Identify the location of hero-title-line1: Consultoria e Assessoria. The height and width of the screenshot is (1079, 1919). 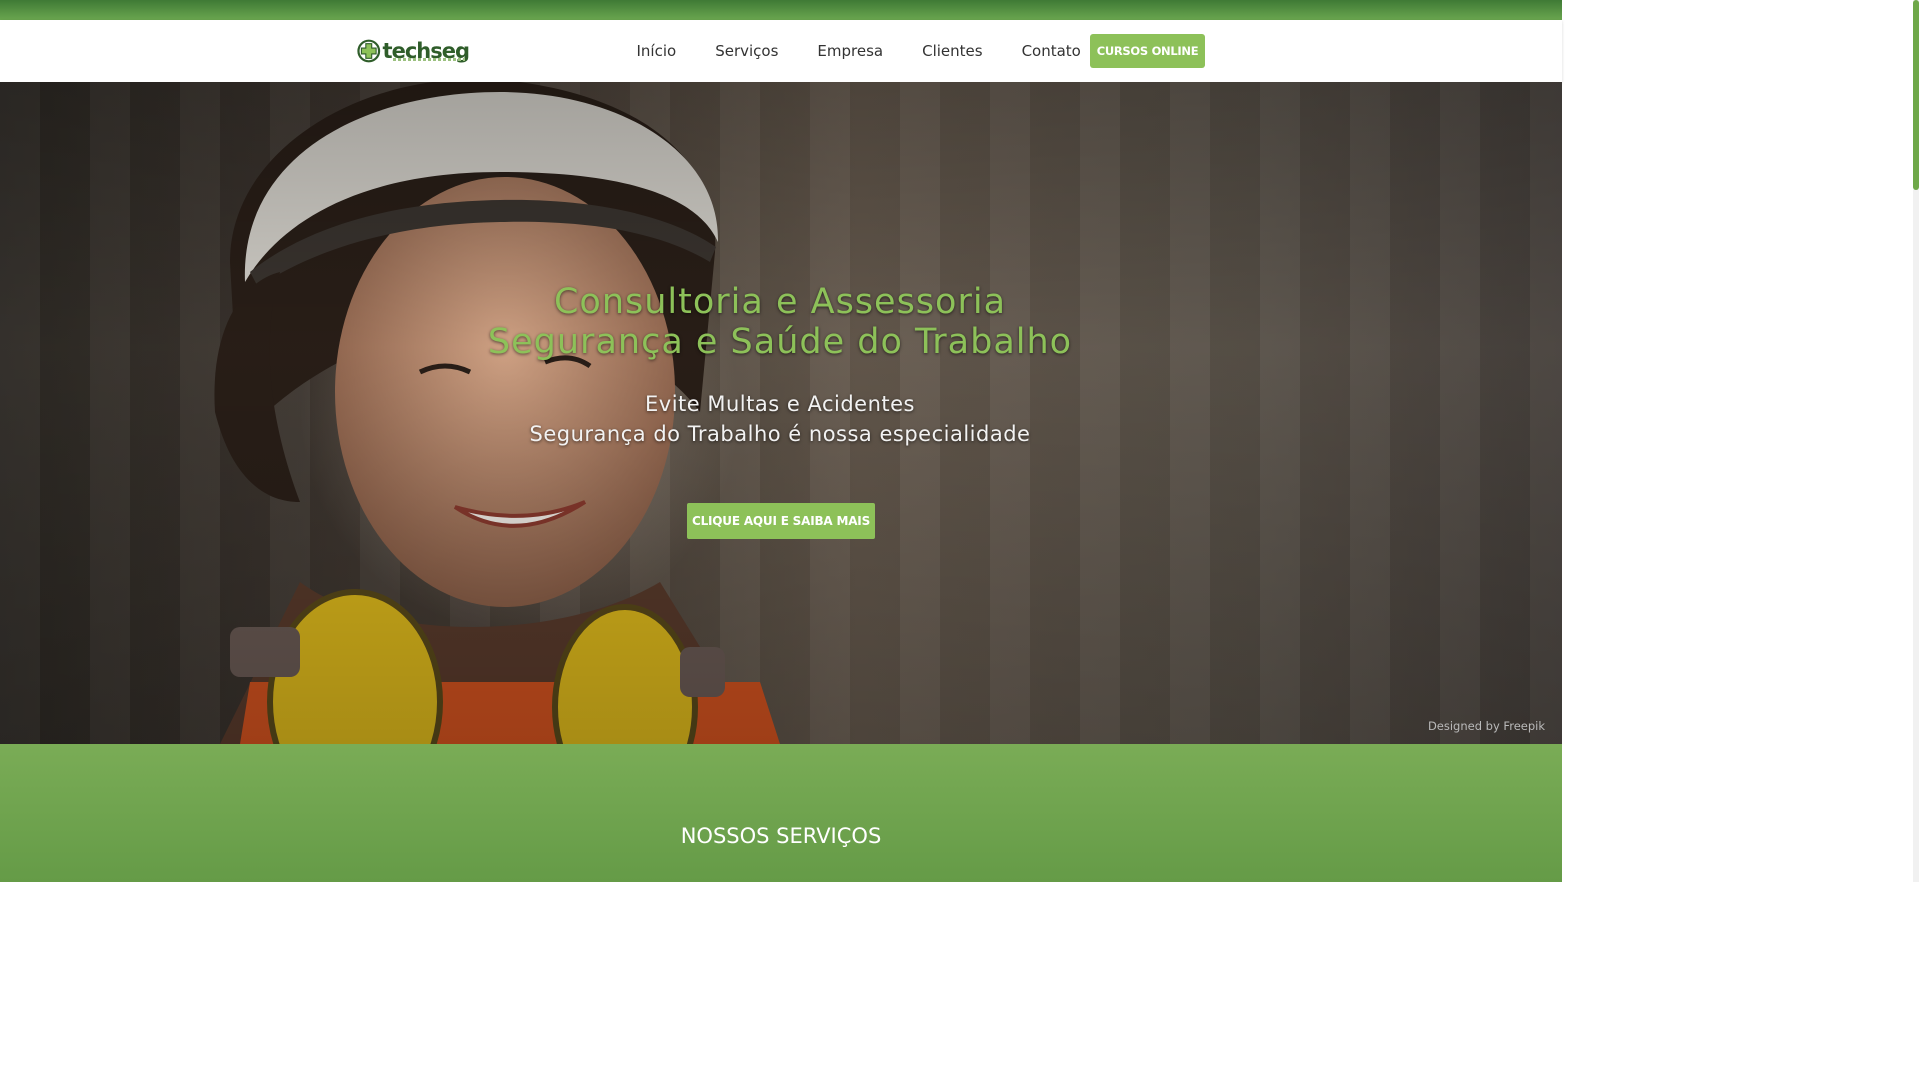
(780, 302).